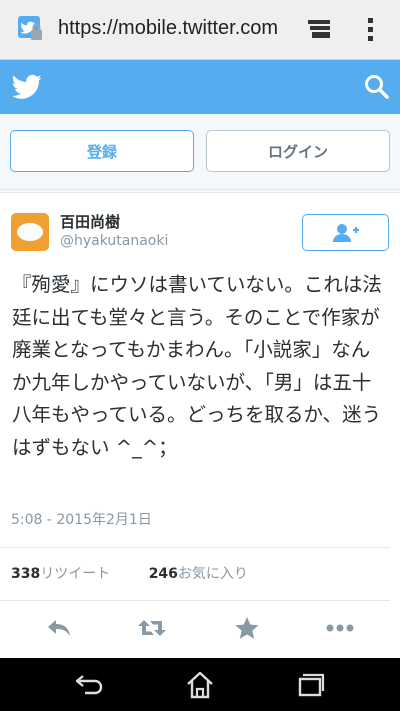  What do you see at coordinates (371, 30) in the screenshot?
I see `overflow-menu-icon` at bounding box center [371, 30].